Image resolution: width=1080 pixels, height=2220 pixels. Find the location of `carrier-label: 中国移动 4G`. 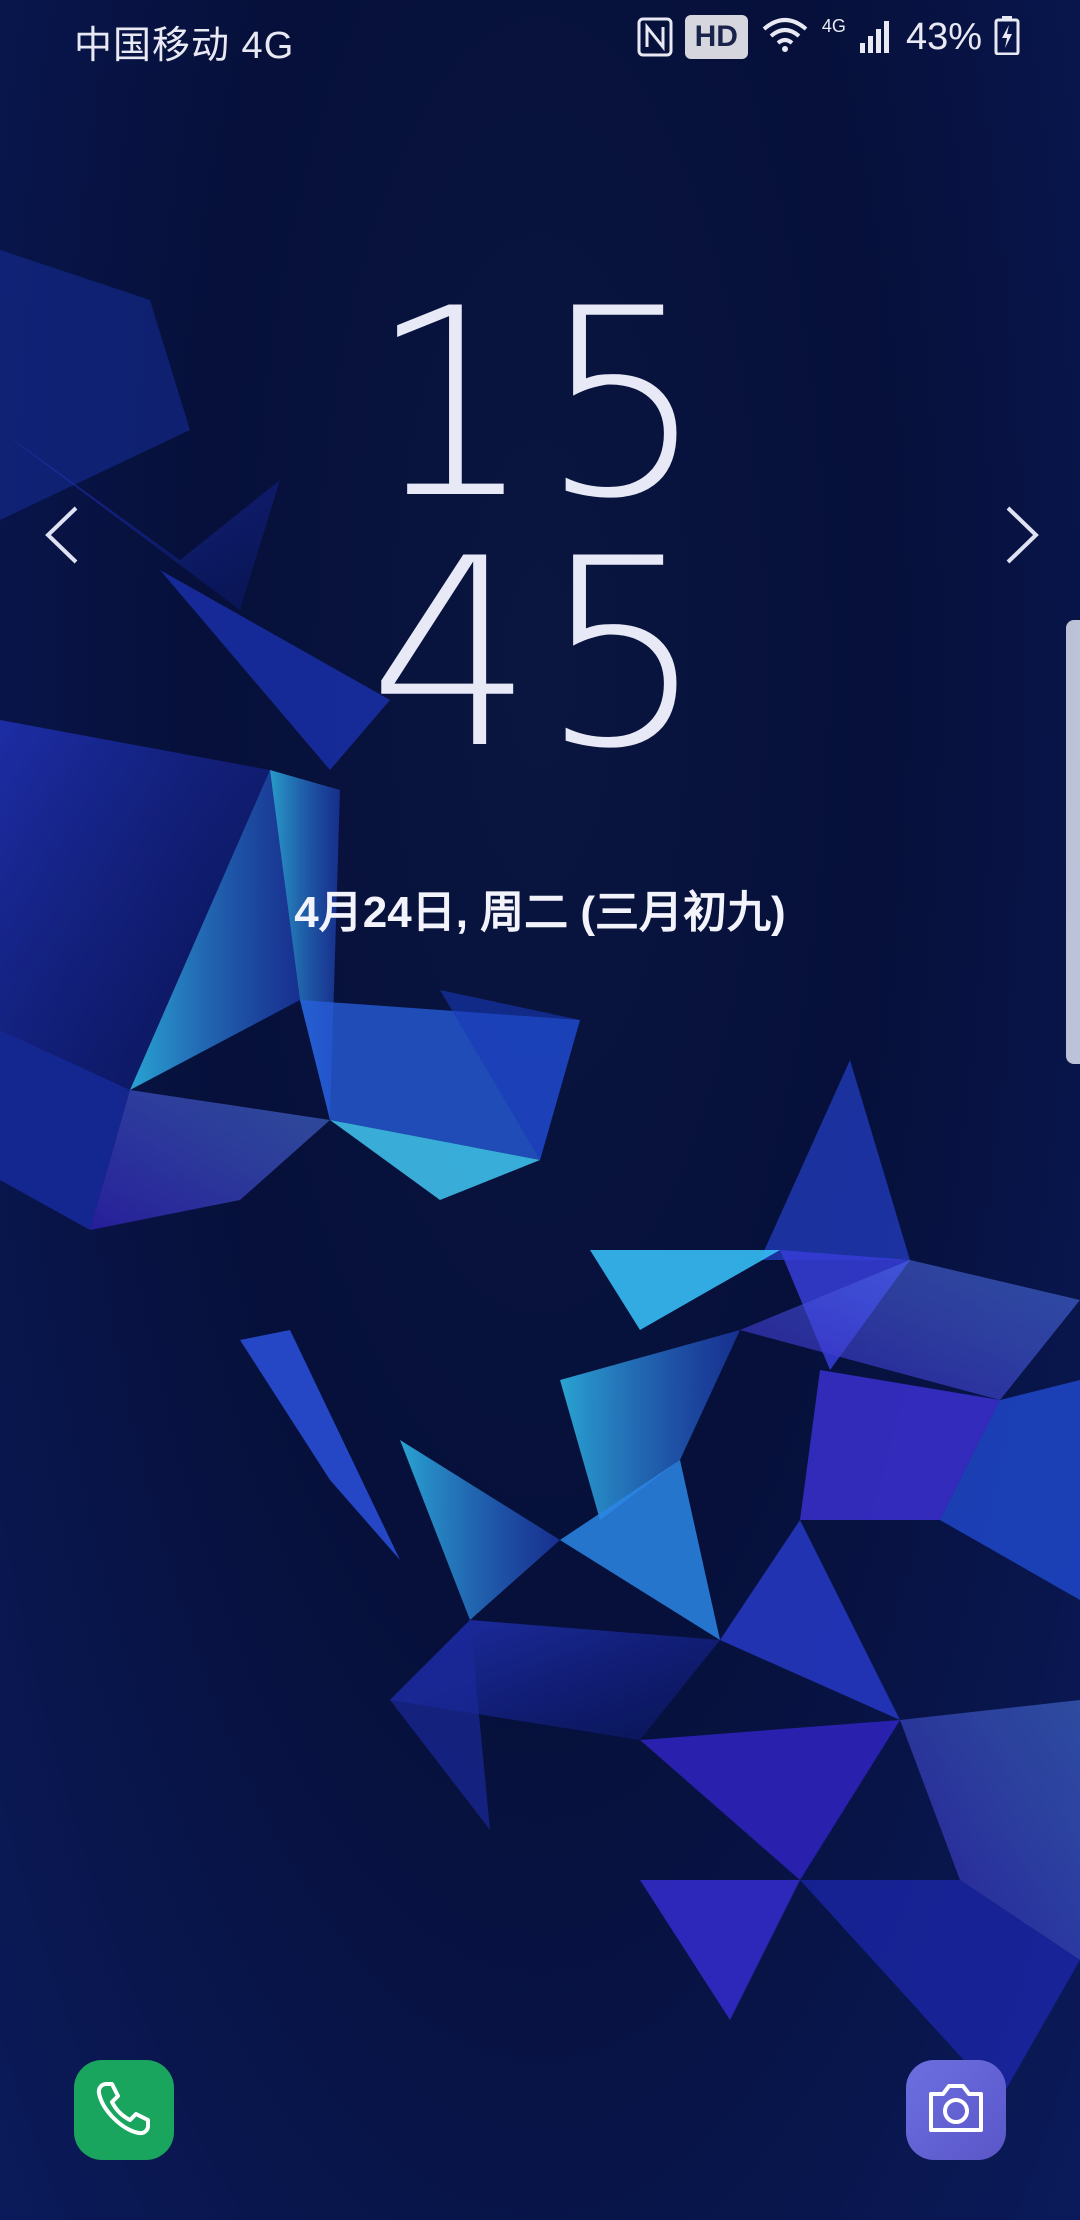

carrier-label: 中国移动 4G is located at coordinates (184, 46).